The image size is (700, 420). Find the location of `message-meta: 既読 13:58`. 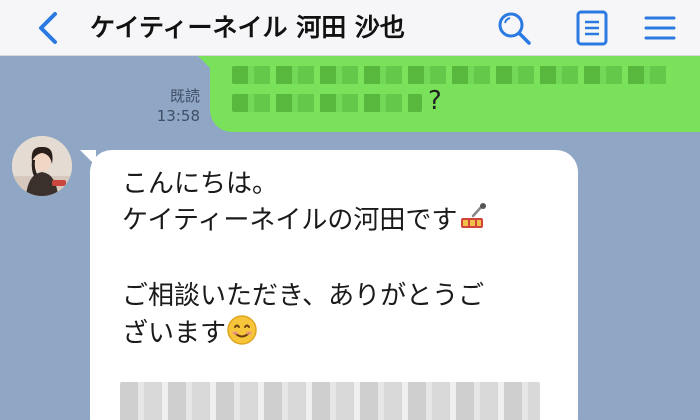

message-meta: 既読 13:58 is located at coordinates (168, 106).